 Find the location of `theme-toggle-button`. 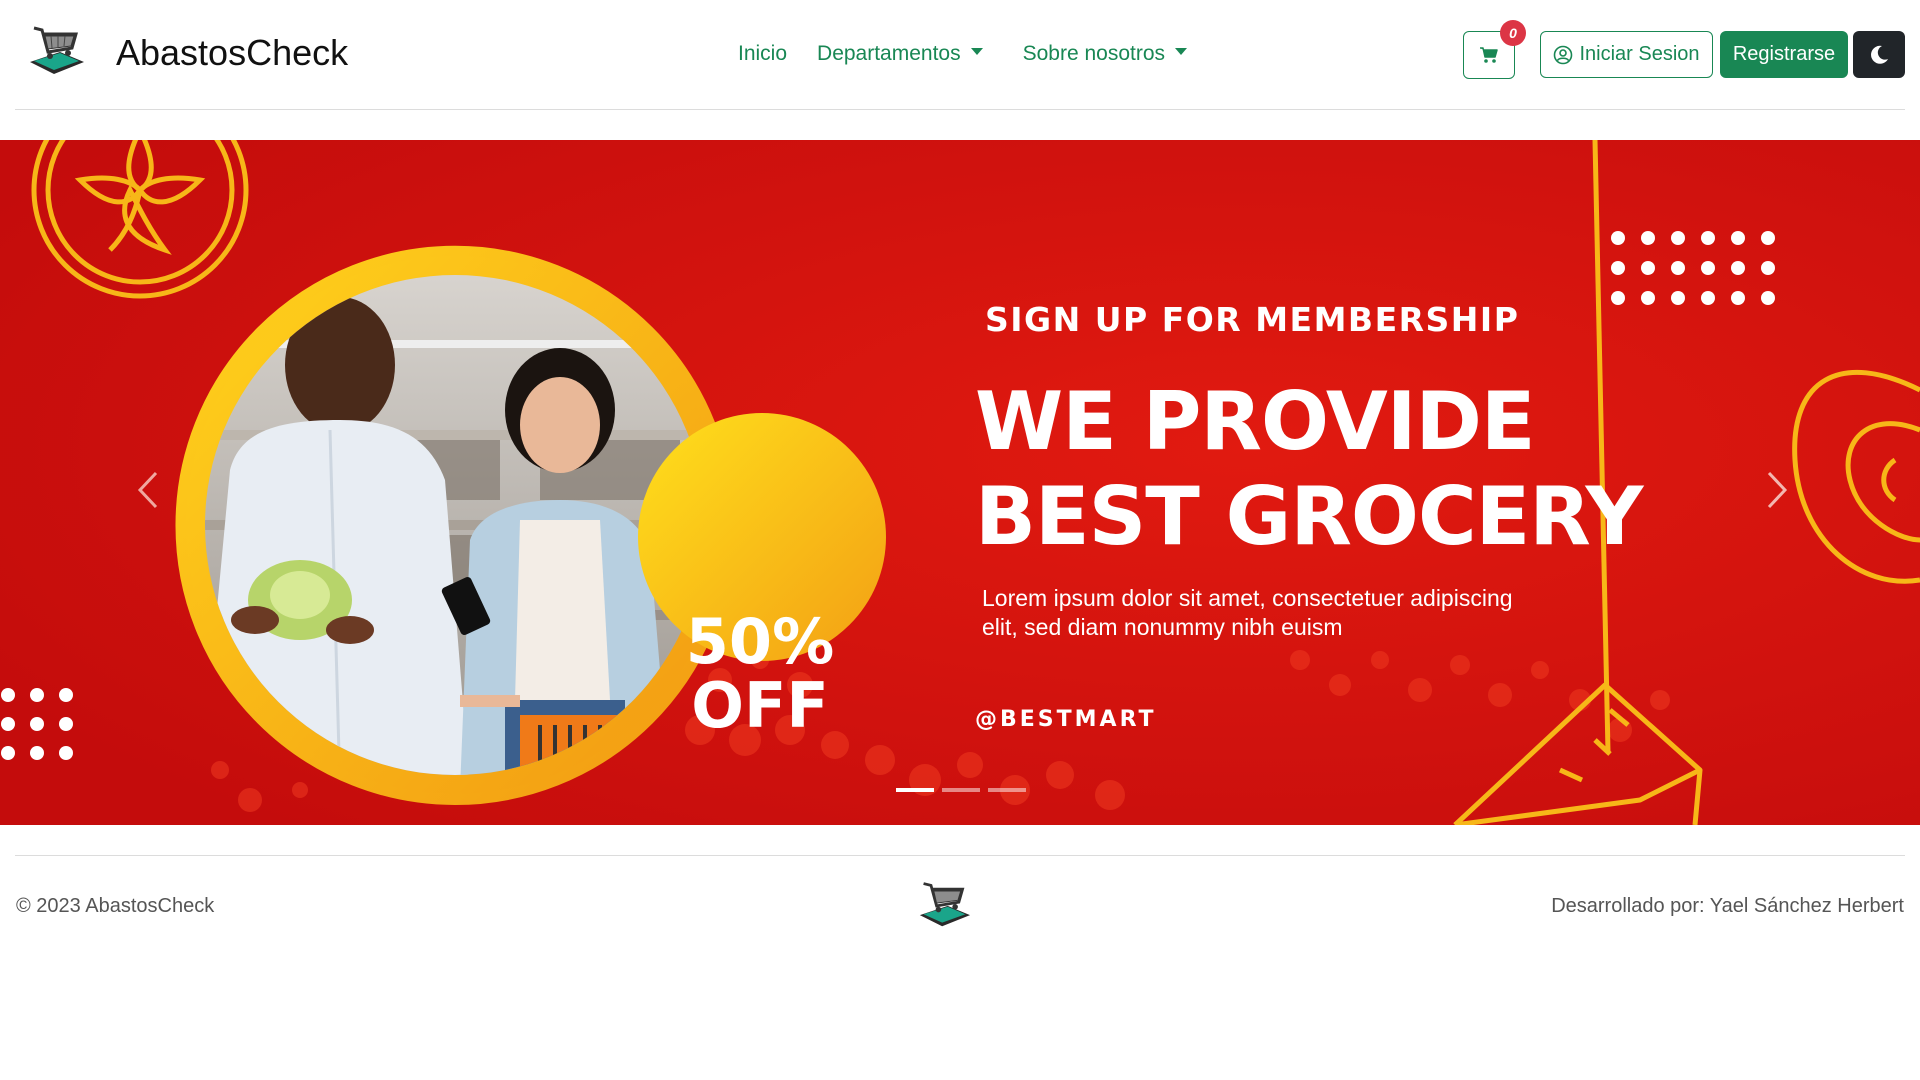

theme-toggle-button is located at coordinates (1879, 54).